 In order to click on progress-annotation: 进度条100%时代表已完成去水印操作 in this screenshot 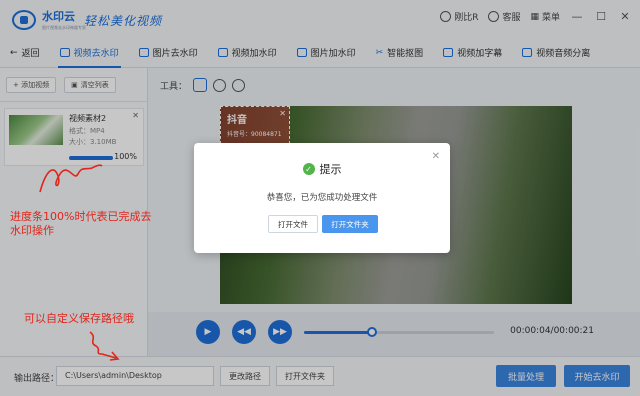, I will do `click(81, 223)`.